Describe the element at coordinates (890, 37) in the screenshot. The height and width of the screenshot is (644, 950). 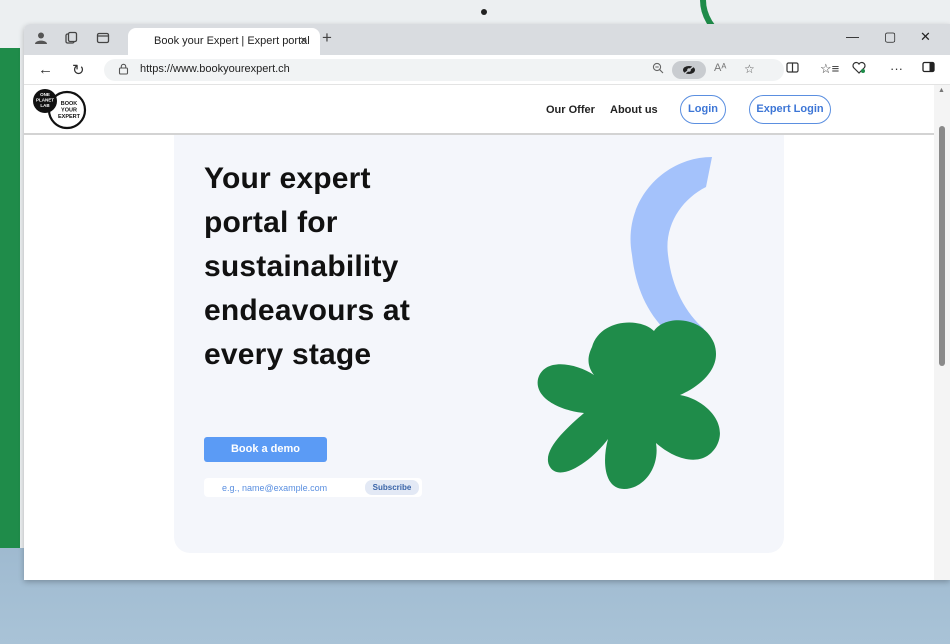
I see `maximize-button: ▢` at that location.